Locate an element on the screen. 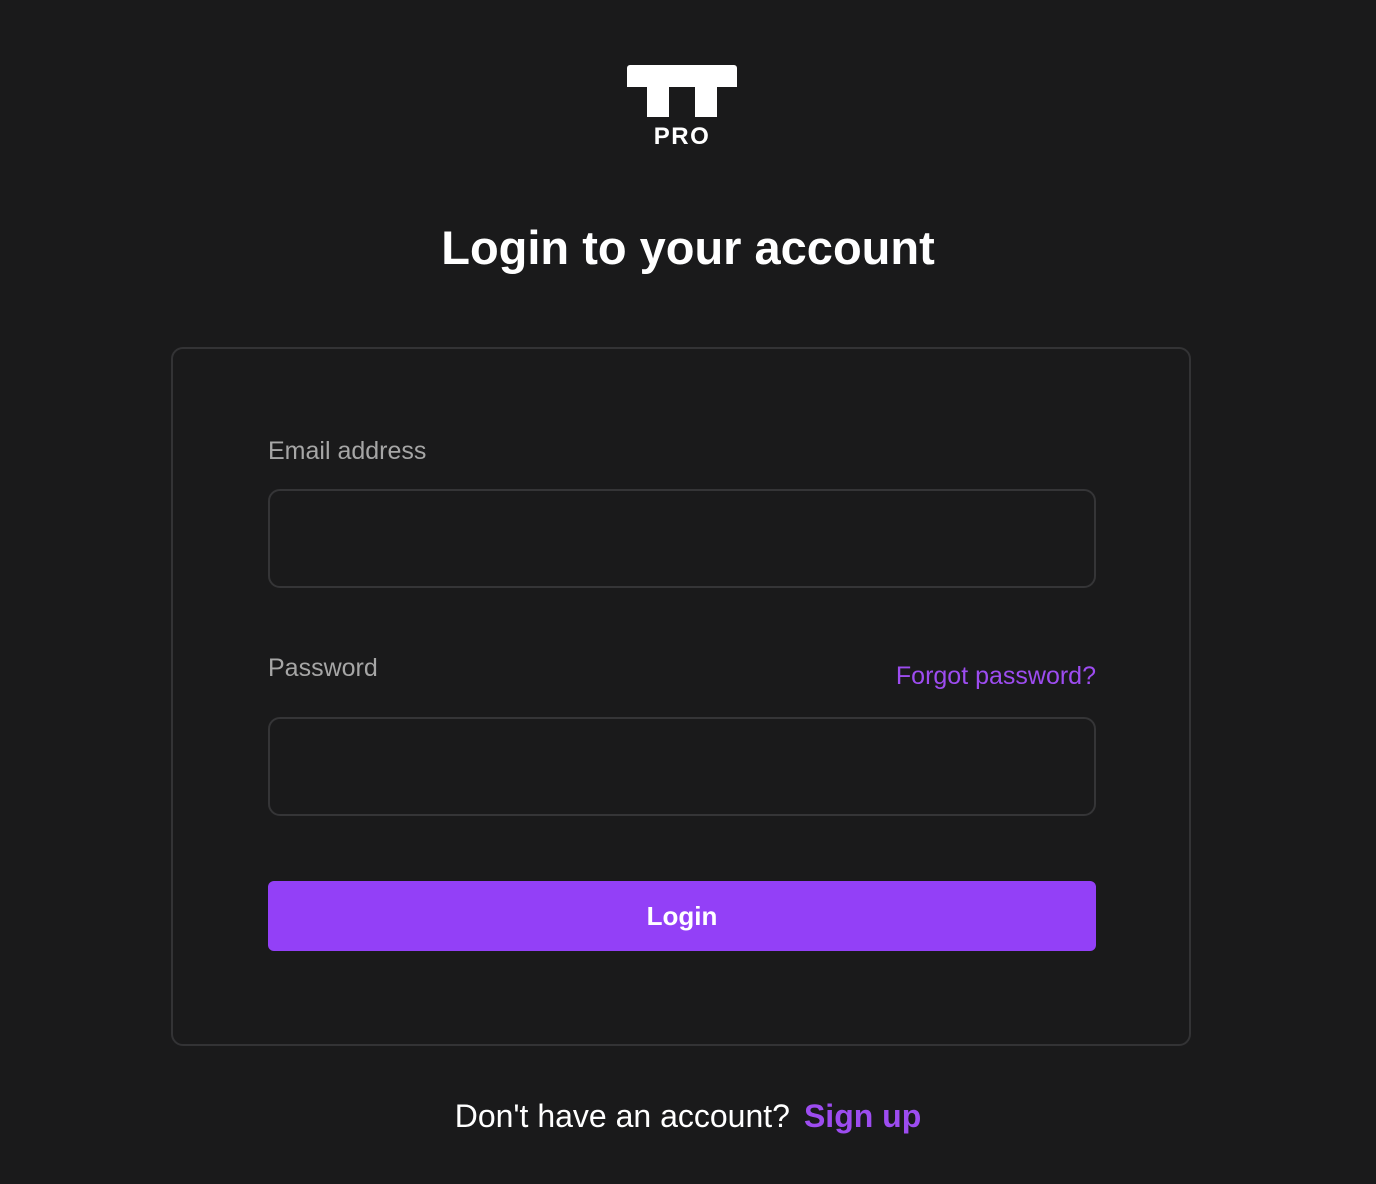 The width and height of the screenshot is (1376, 1184). signup-prompt: Don't have an account? is located at coordinates (622, 1116).